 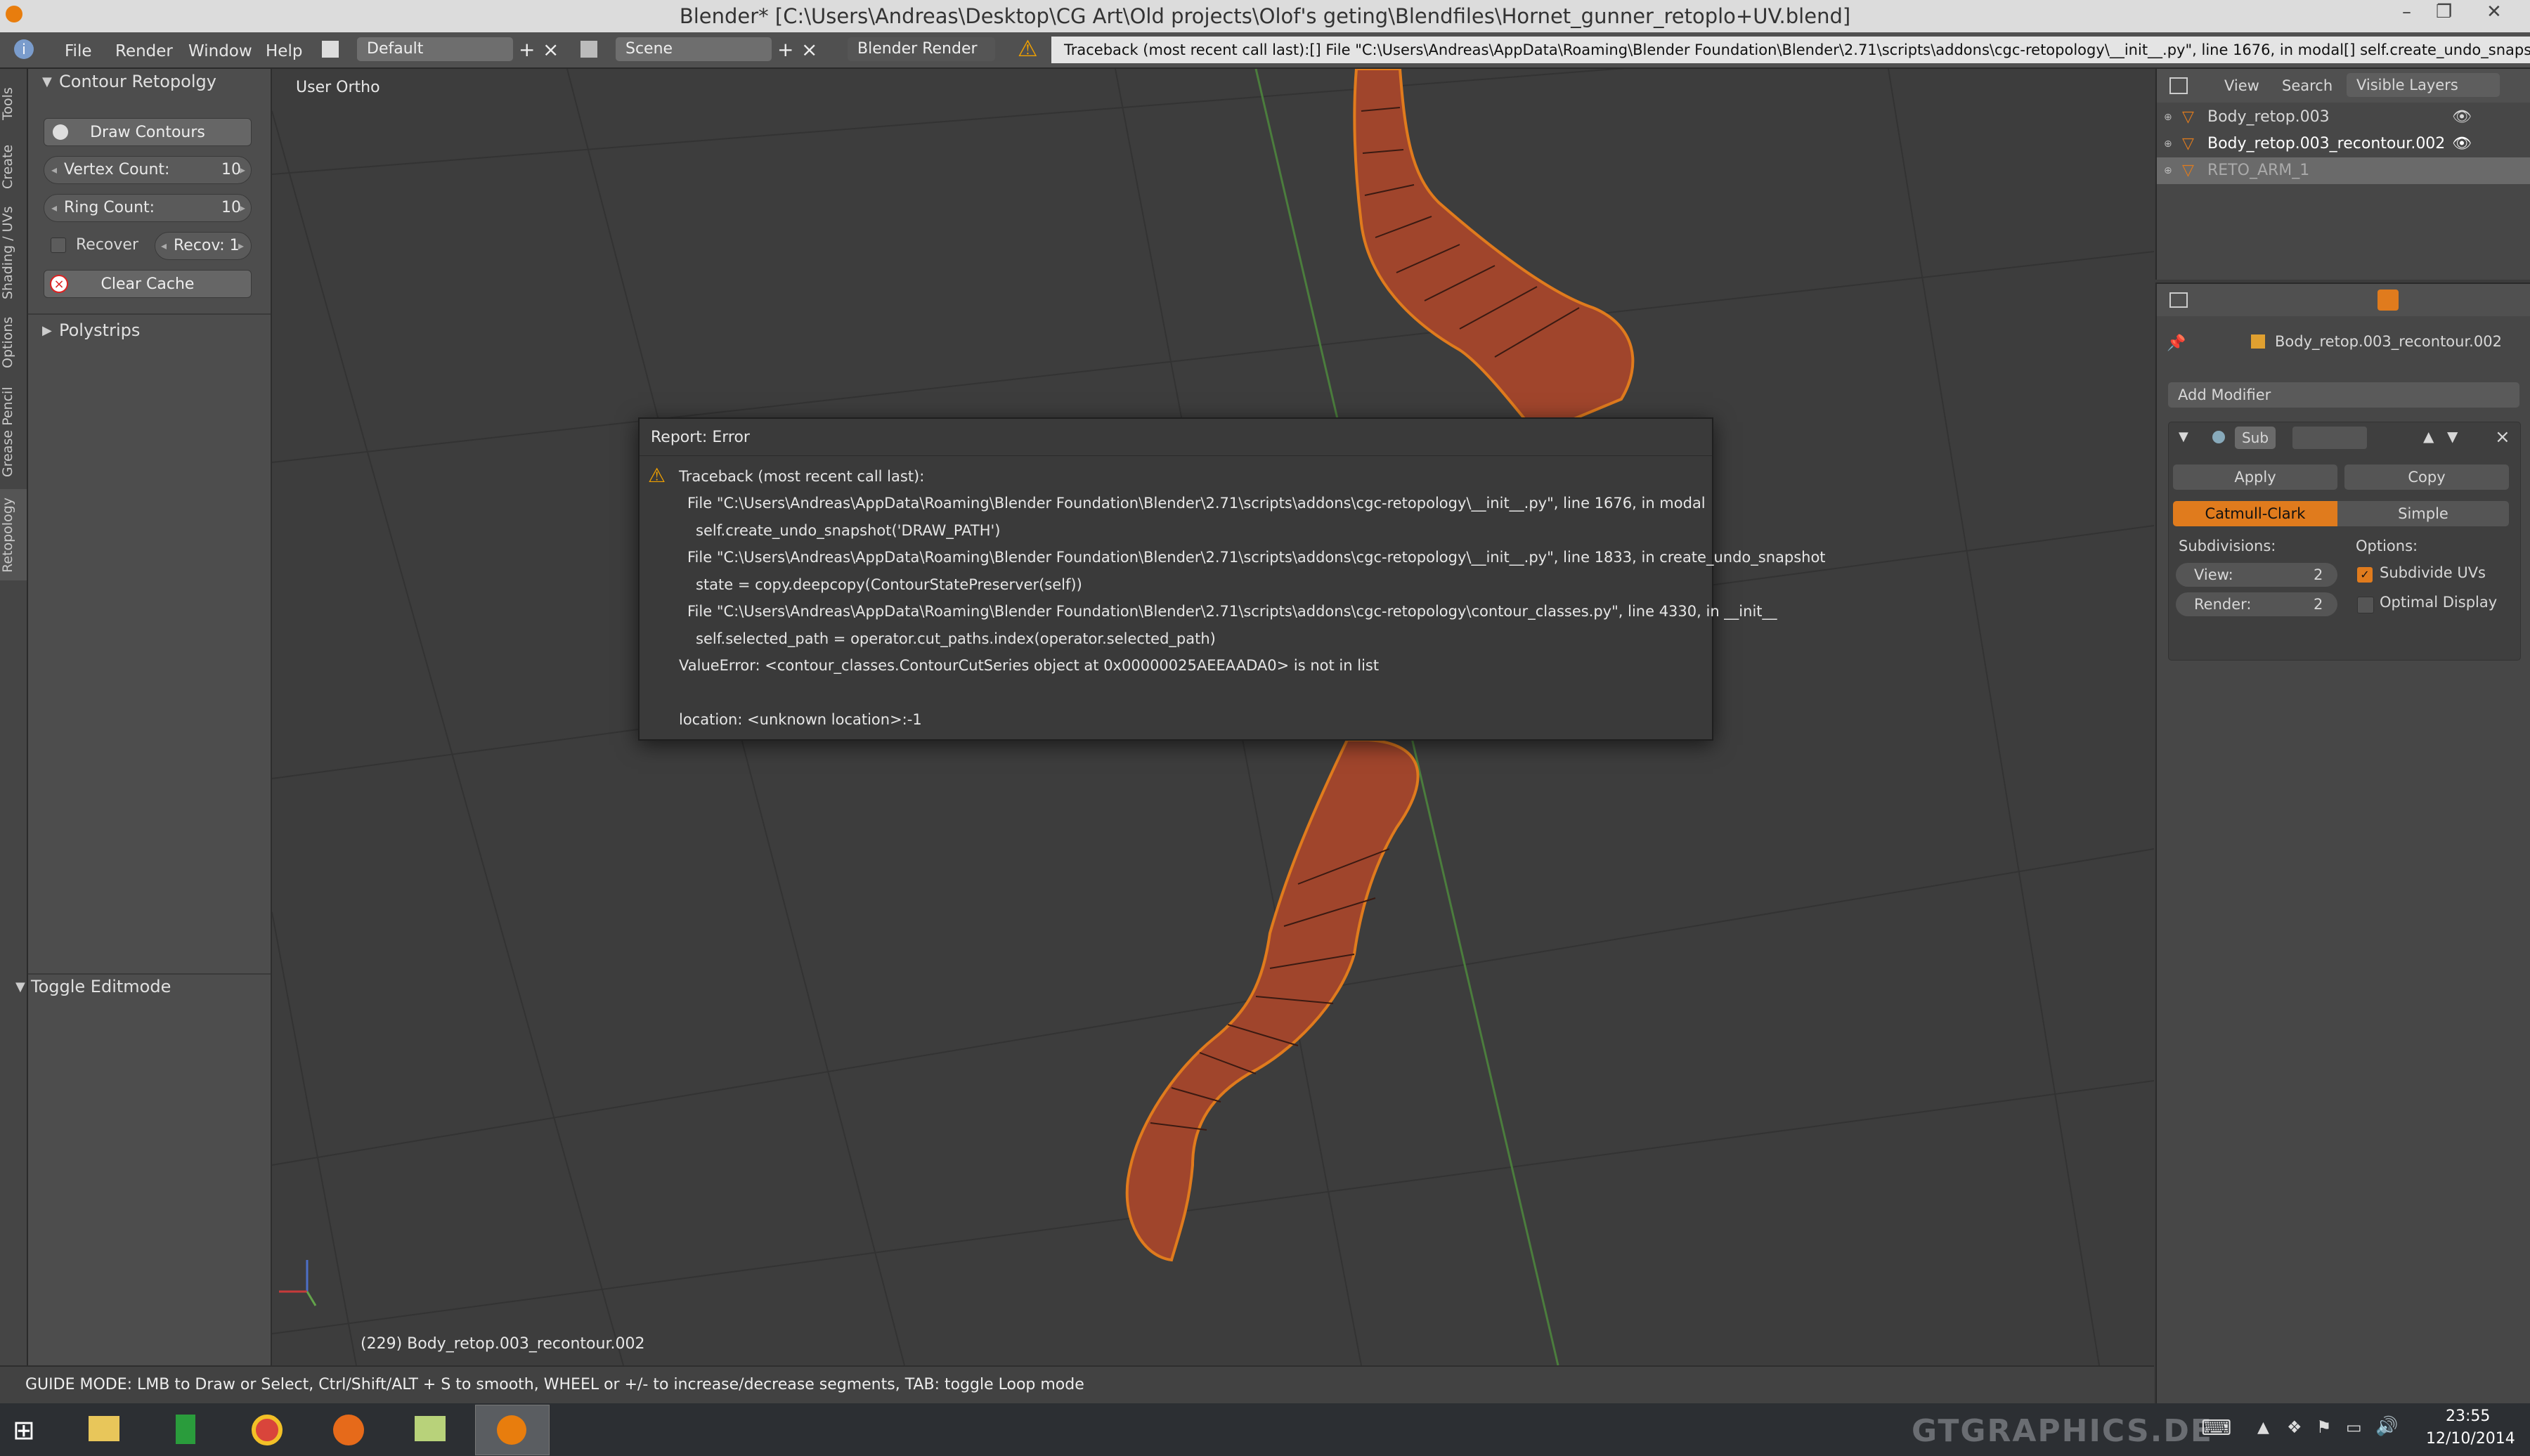 I want to click on view-levels-field: View: 2, so click(x=2256, y=575).